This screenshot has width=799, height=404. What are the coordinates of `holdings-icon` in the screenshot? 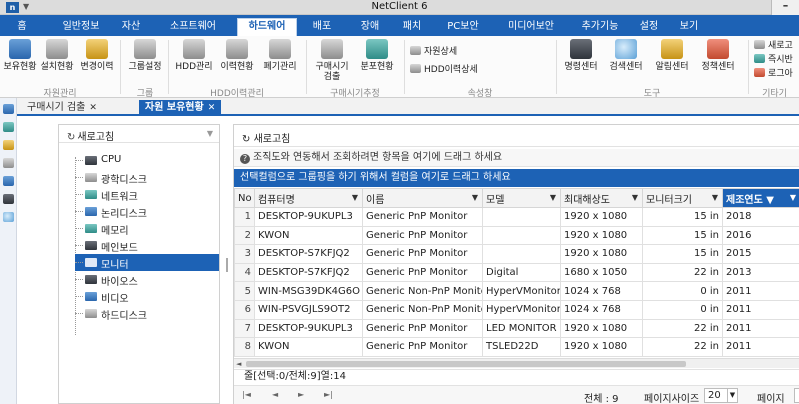 It's located at (20, 49).